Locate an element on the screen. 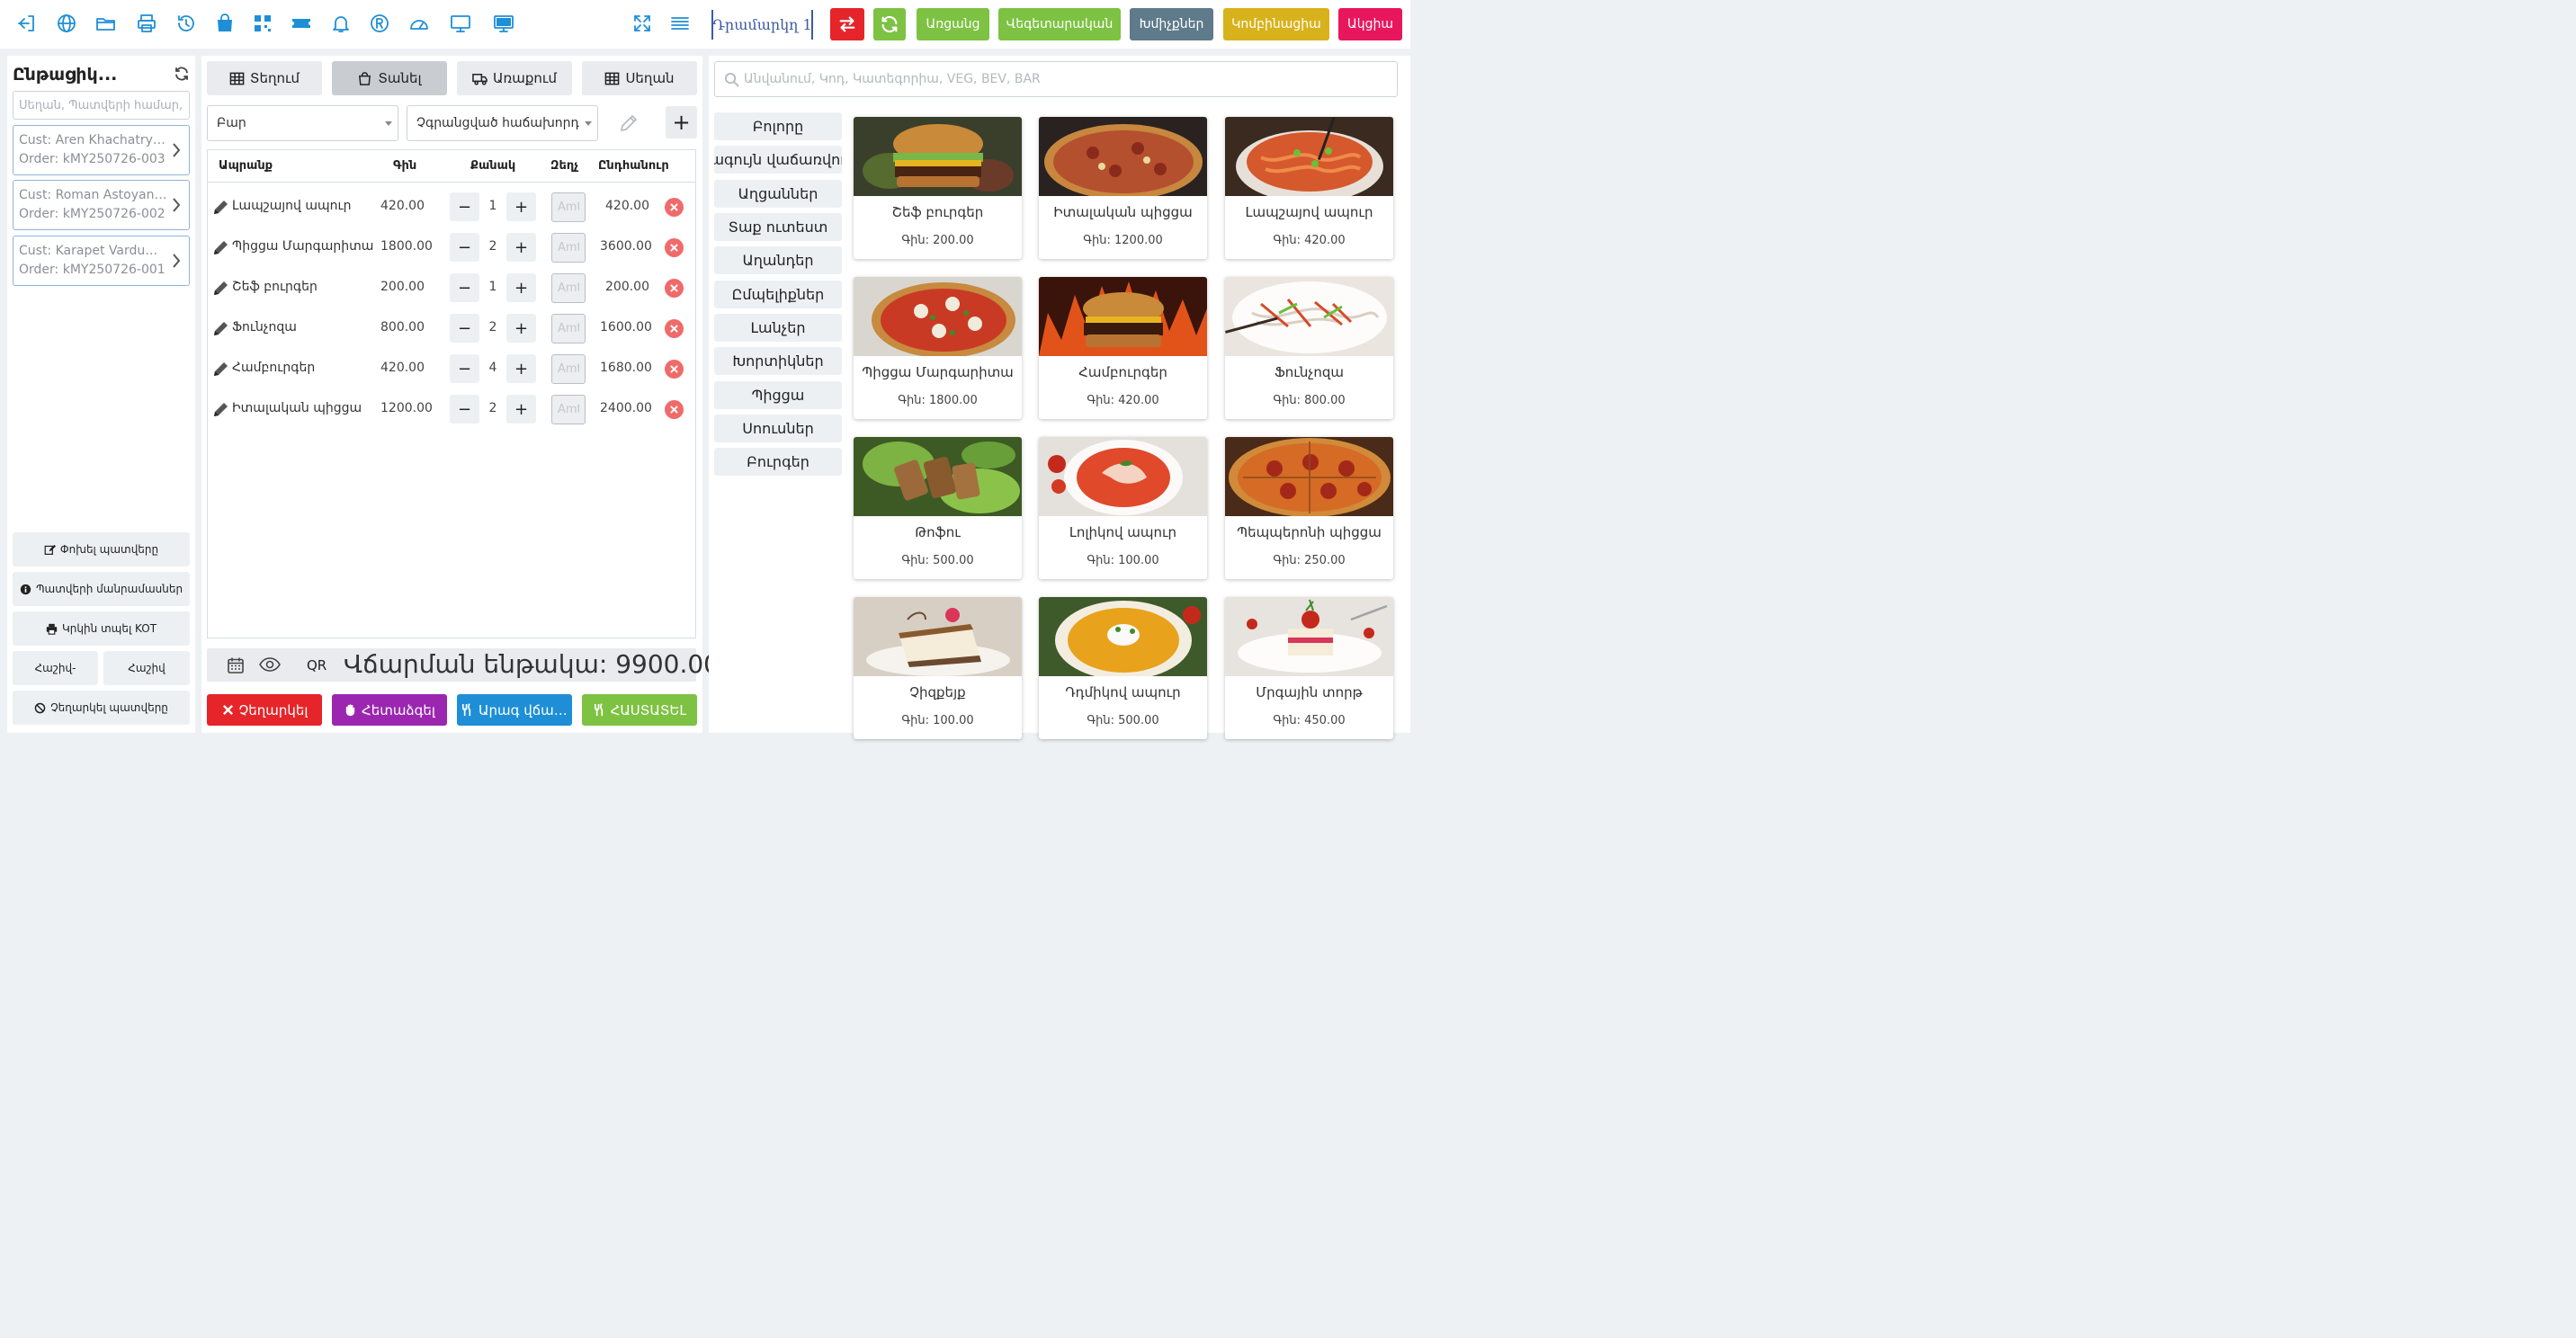 The image size is (2576, 1338). product-card: Շեֆ բուրգեր Գին: 200.00 is located at coordinates (938, 188).